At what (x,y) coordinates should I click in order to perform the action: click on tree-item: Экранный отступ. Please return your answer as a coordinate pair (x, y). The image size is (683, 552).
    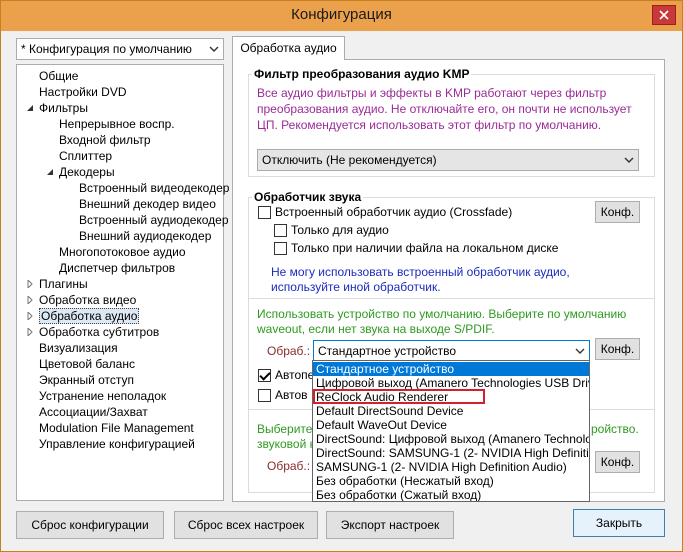
    Looking at the image, I should click on (86, 380).